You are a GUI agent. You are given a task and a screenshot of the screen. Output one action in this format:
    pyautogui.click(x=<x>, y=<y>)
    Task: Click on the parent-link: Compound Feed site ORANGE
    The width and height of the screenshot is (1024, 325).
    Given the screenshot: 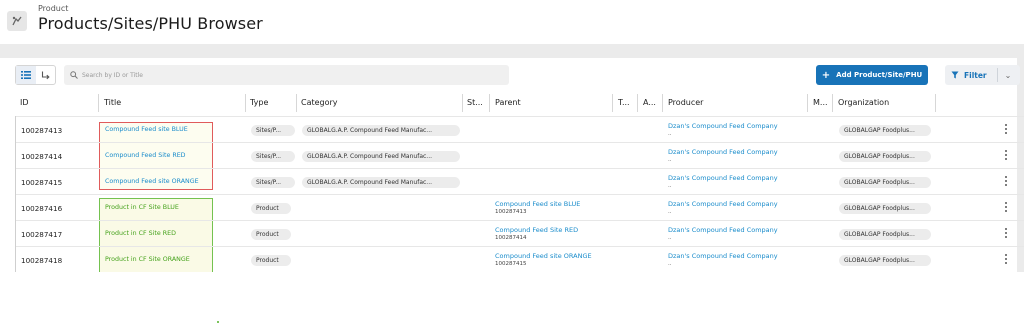 What is the action you would take?
    pyautogui.click(x=543, y=256)
    